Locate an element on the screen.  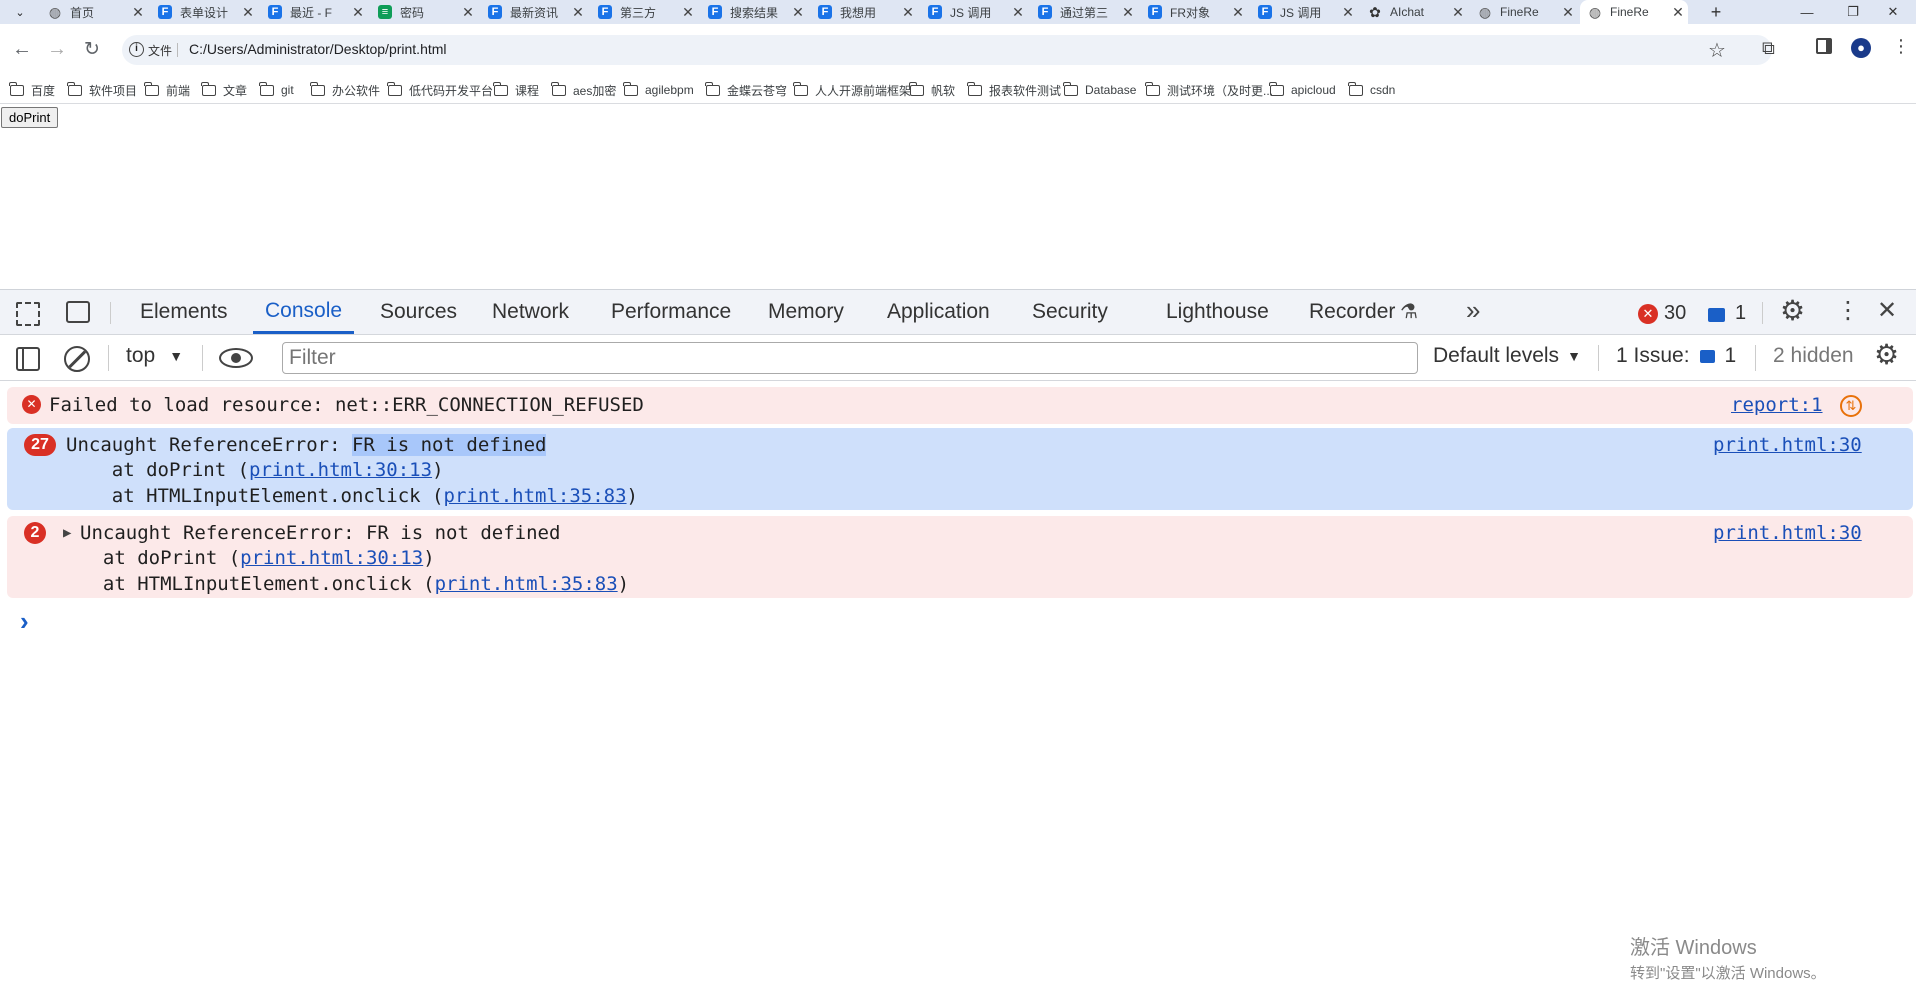
bookmark-item: 办公软件 is located at coordinates (345, 89).